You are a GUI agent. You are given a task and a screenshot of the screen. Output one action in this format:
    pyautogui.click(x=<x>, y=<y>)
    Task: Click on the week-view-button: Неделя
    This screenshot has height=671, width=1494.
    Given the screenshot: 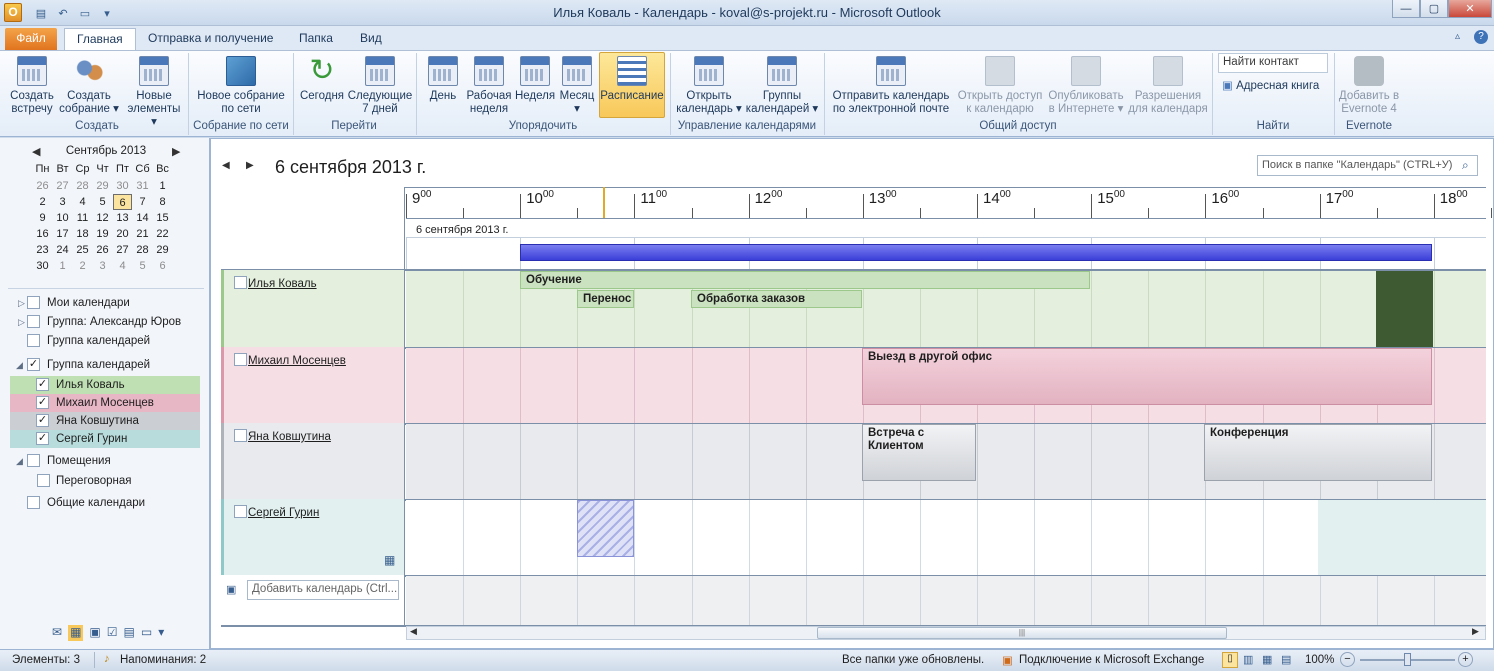 What is the action you would take?
    pyautogui.click(x=535, y=79)
    